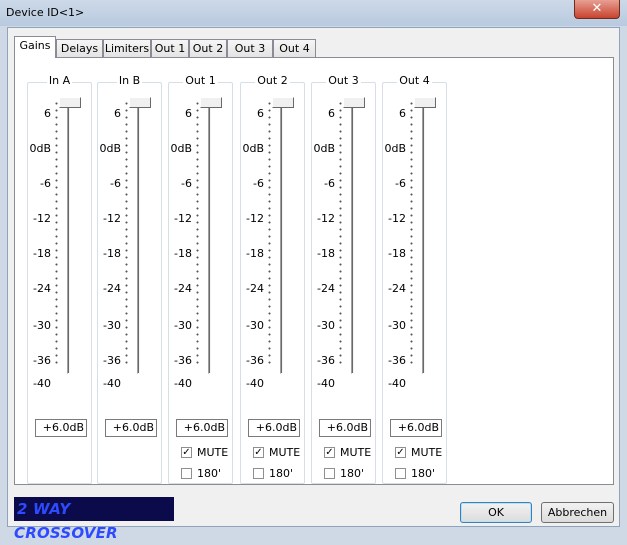 Image resolution: width=627 pixels, height=545 pixels. Describe the element at coordinates (127, 48) in the screenshot. I see `tab-limiters: Limiters` at that location.